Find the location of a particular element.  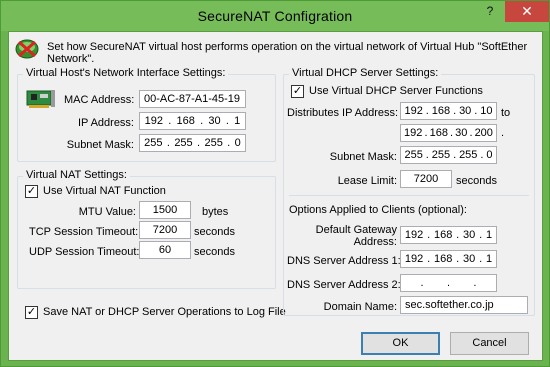

dns1-octet: 168 is located at coordinates (443, 259).